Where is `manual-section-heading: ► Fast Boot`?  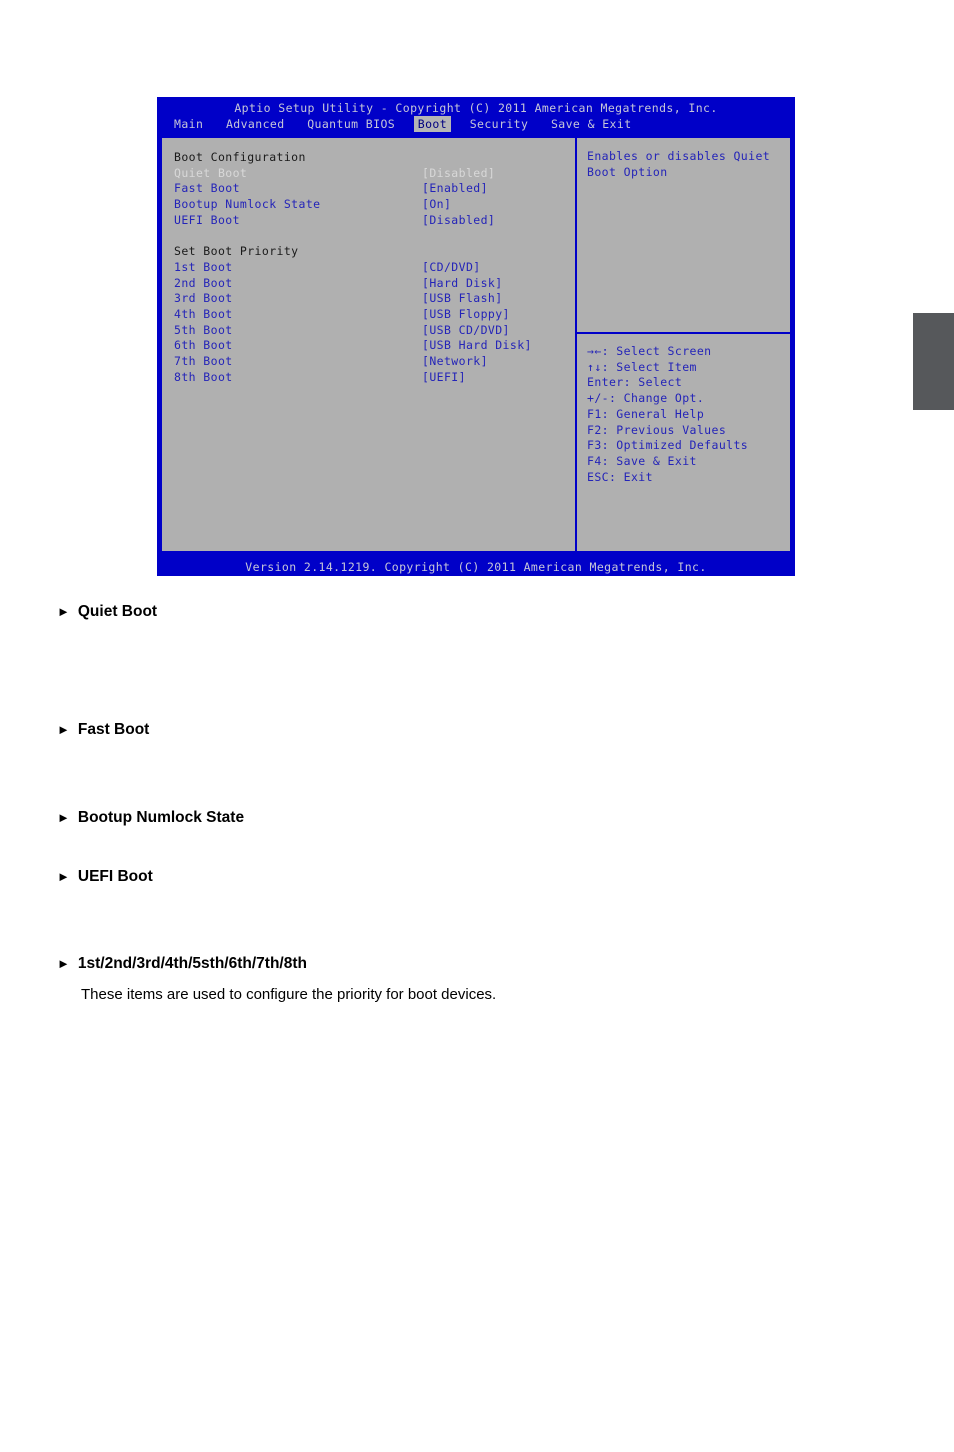
manual-section-heading: ► Fast Boot is located at coordinates (103, 730).